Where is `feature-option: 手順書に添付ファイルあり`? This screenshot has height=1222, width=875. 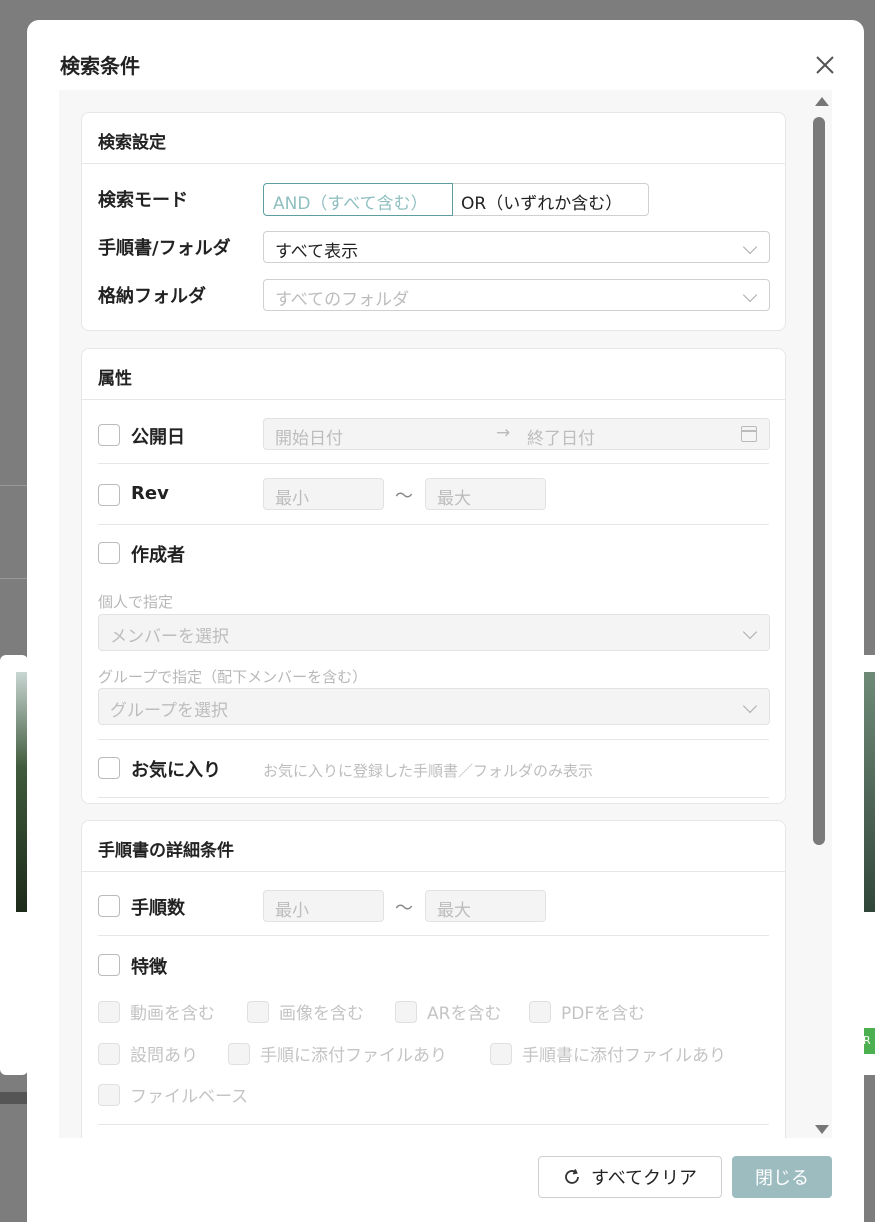
feature-option: 手順書に添付ファイルあり is located at coordinates (608, 1053).